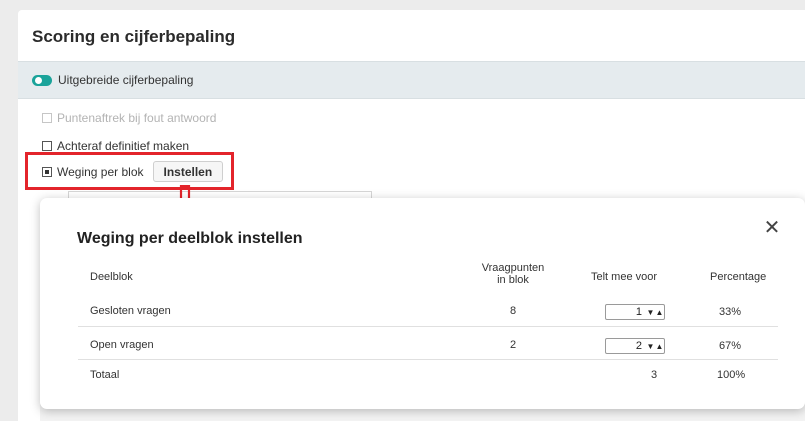 This screenshot has height=421, width=805. What do you see at coordinates (411, 80) in the screenshot?
I see `advanced-grading-bar: Uitgebreide cijferbepaling` at bounding box center [411, 80].